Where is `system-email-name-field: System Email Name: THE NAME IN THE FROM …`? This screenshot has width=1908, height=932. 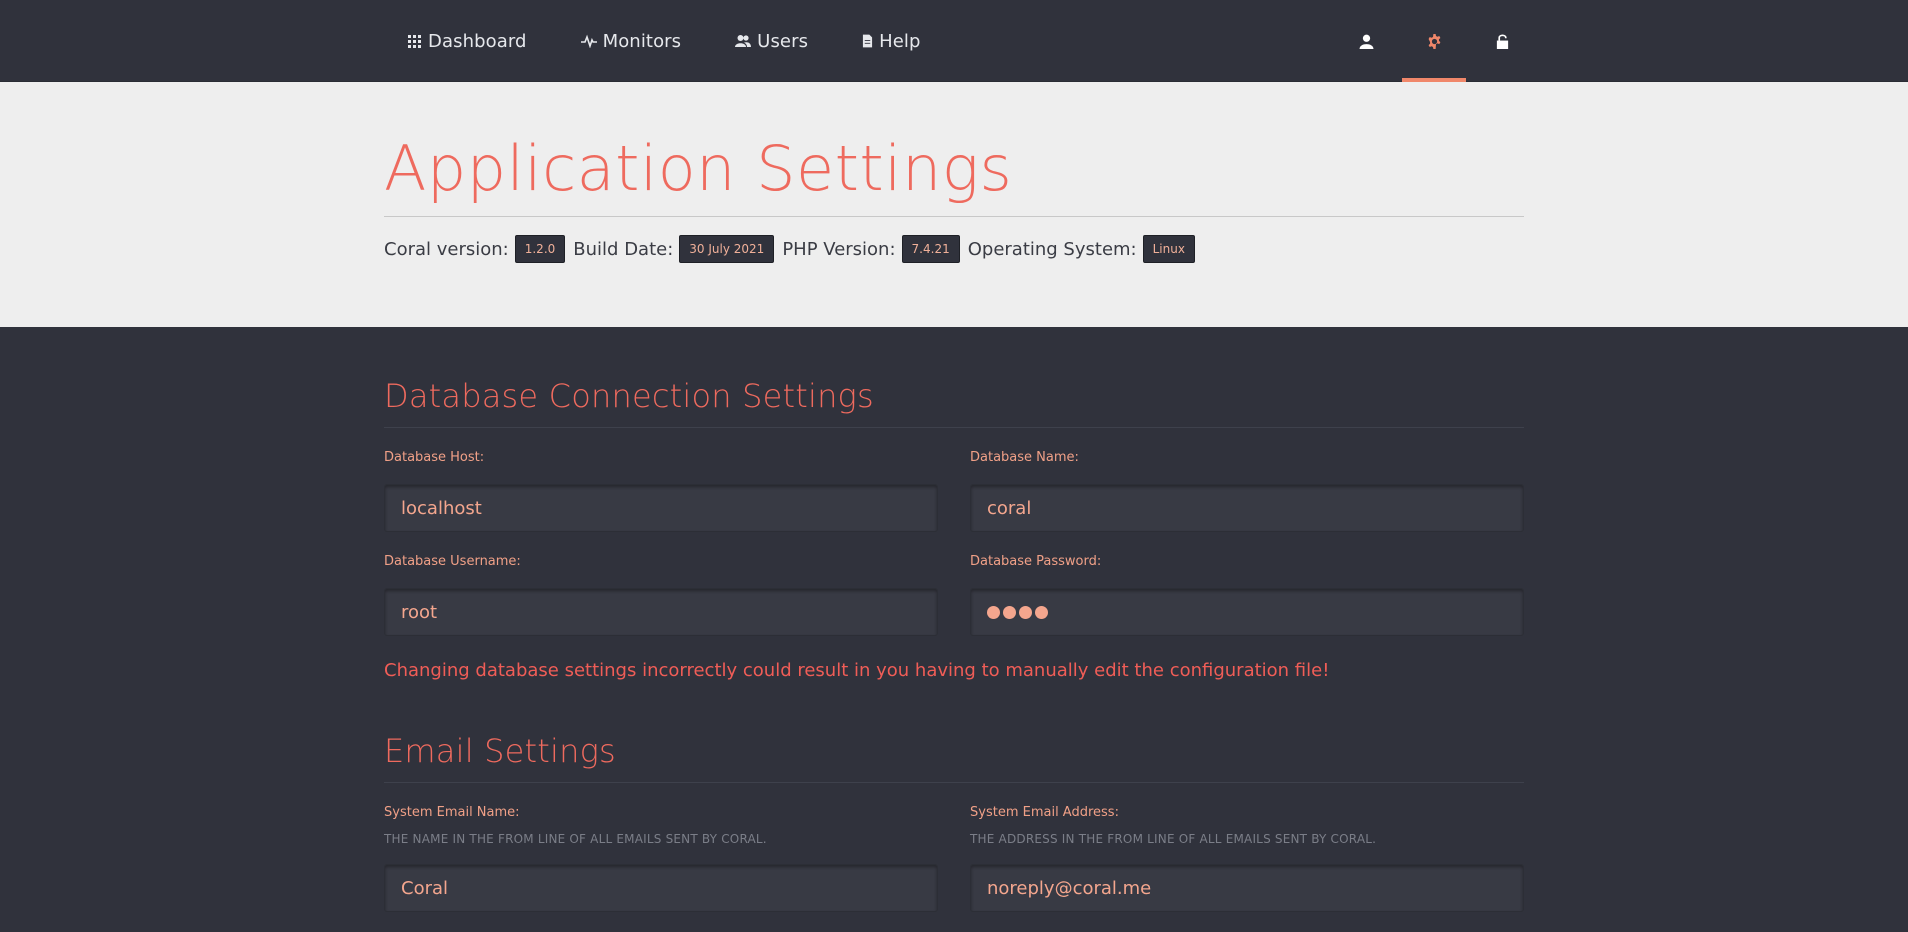
system-email-name-field: System Email Name: THE NAME IN THE FROM … is located at coordinates (661, 847).